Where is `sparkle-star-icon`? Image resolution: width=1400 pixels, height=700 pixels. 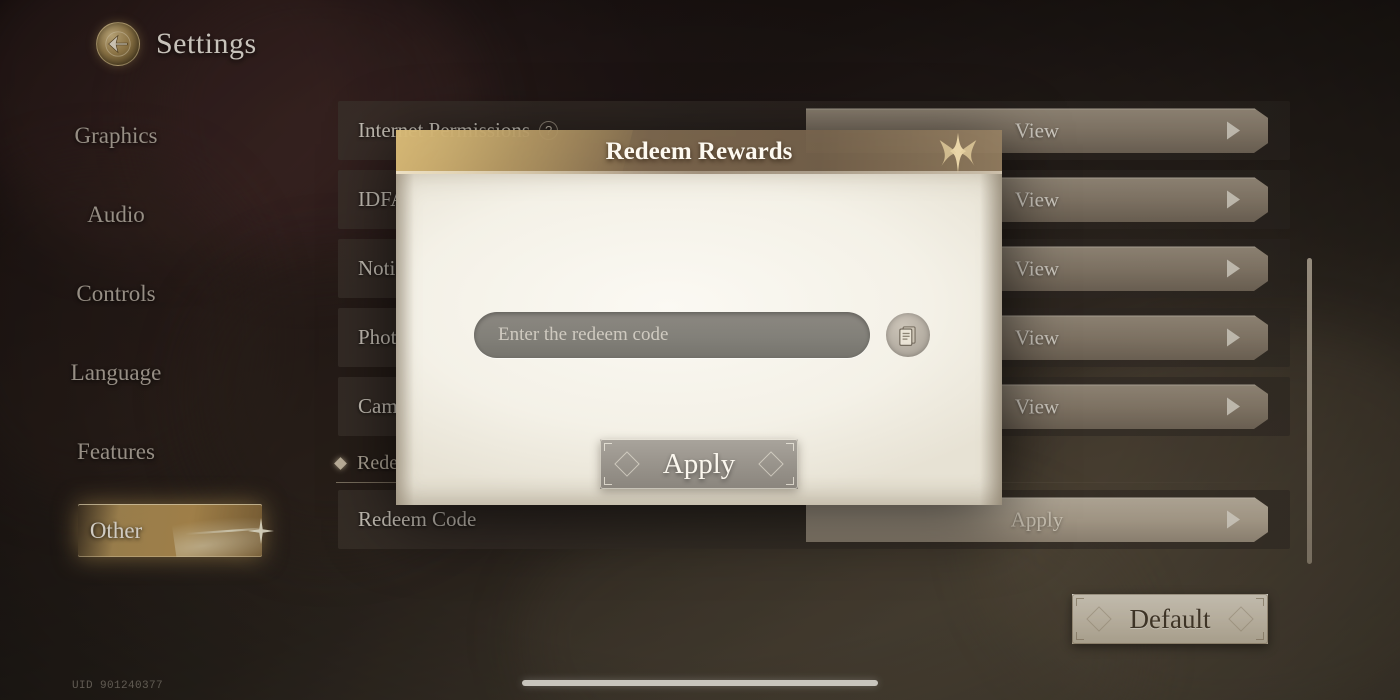
sparkle-star-icon is located at coordinates (958, 153).